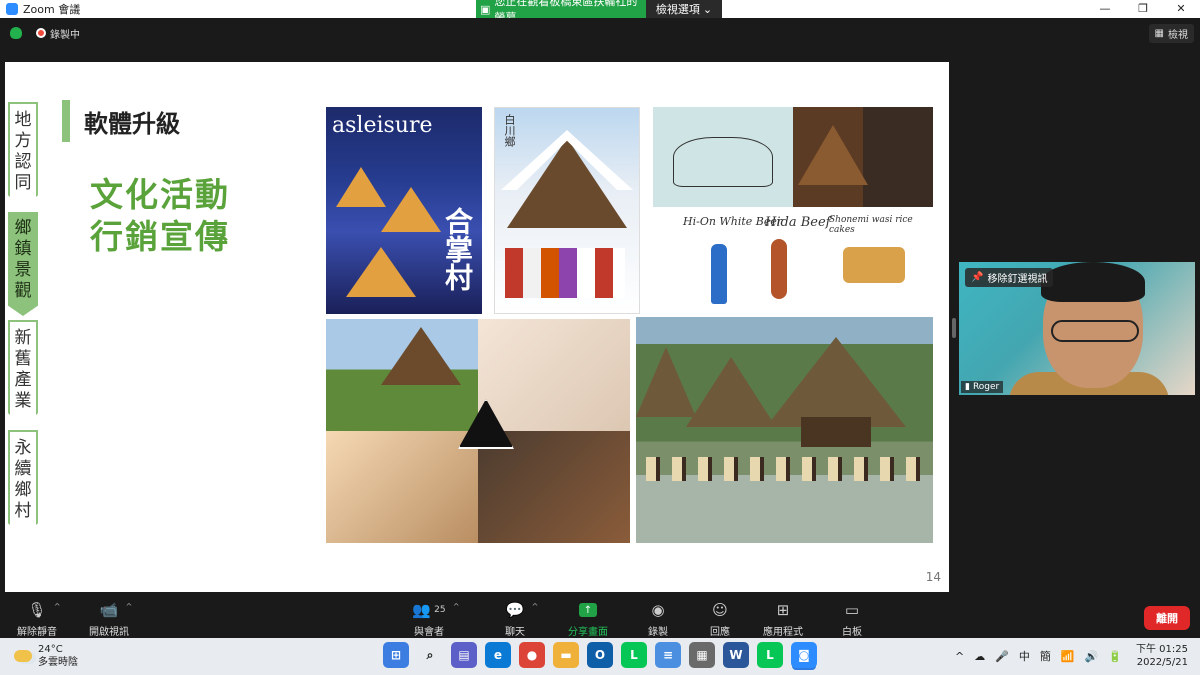 This screenshot has height=675, width=1200. Describe the element at coordinates (58, 656) in the screenshot. I see `weather-text: 24°C 多雲時陰` at that location.